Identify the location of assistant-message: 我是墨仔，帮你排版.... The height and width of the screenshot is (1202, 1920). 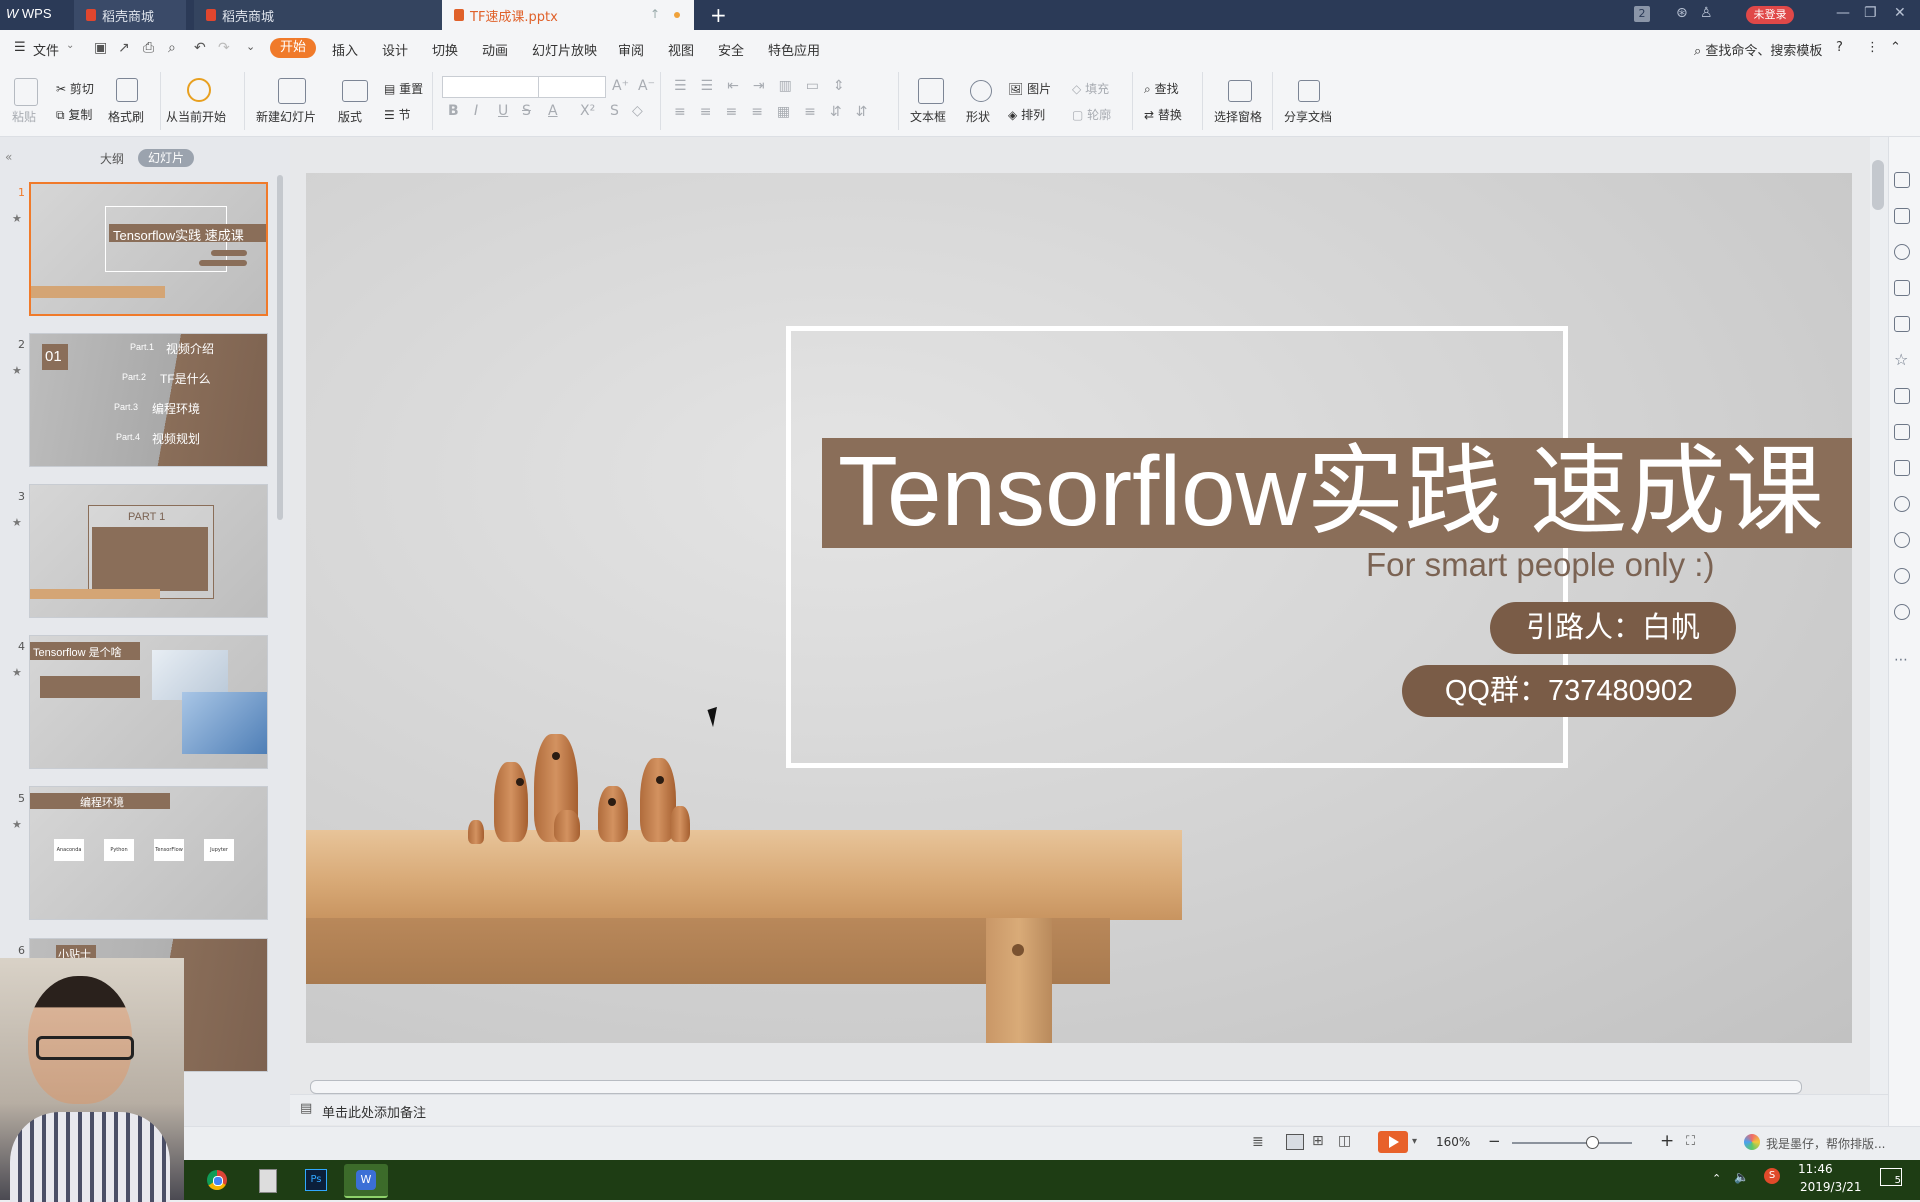
(1825, 1143).